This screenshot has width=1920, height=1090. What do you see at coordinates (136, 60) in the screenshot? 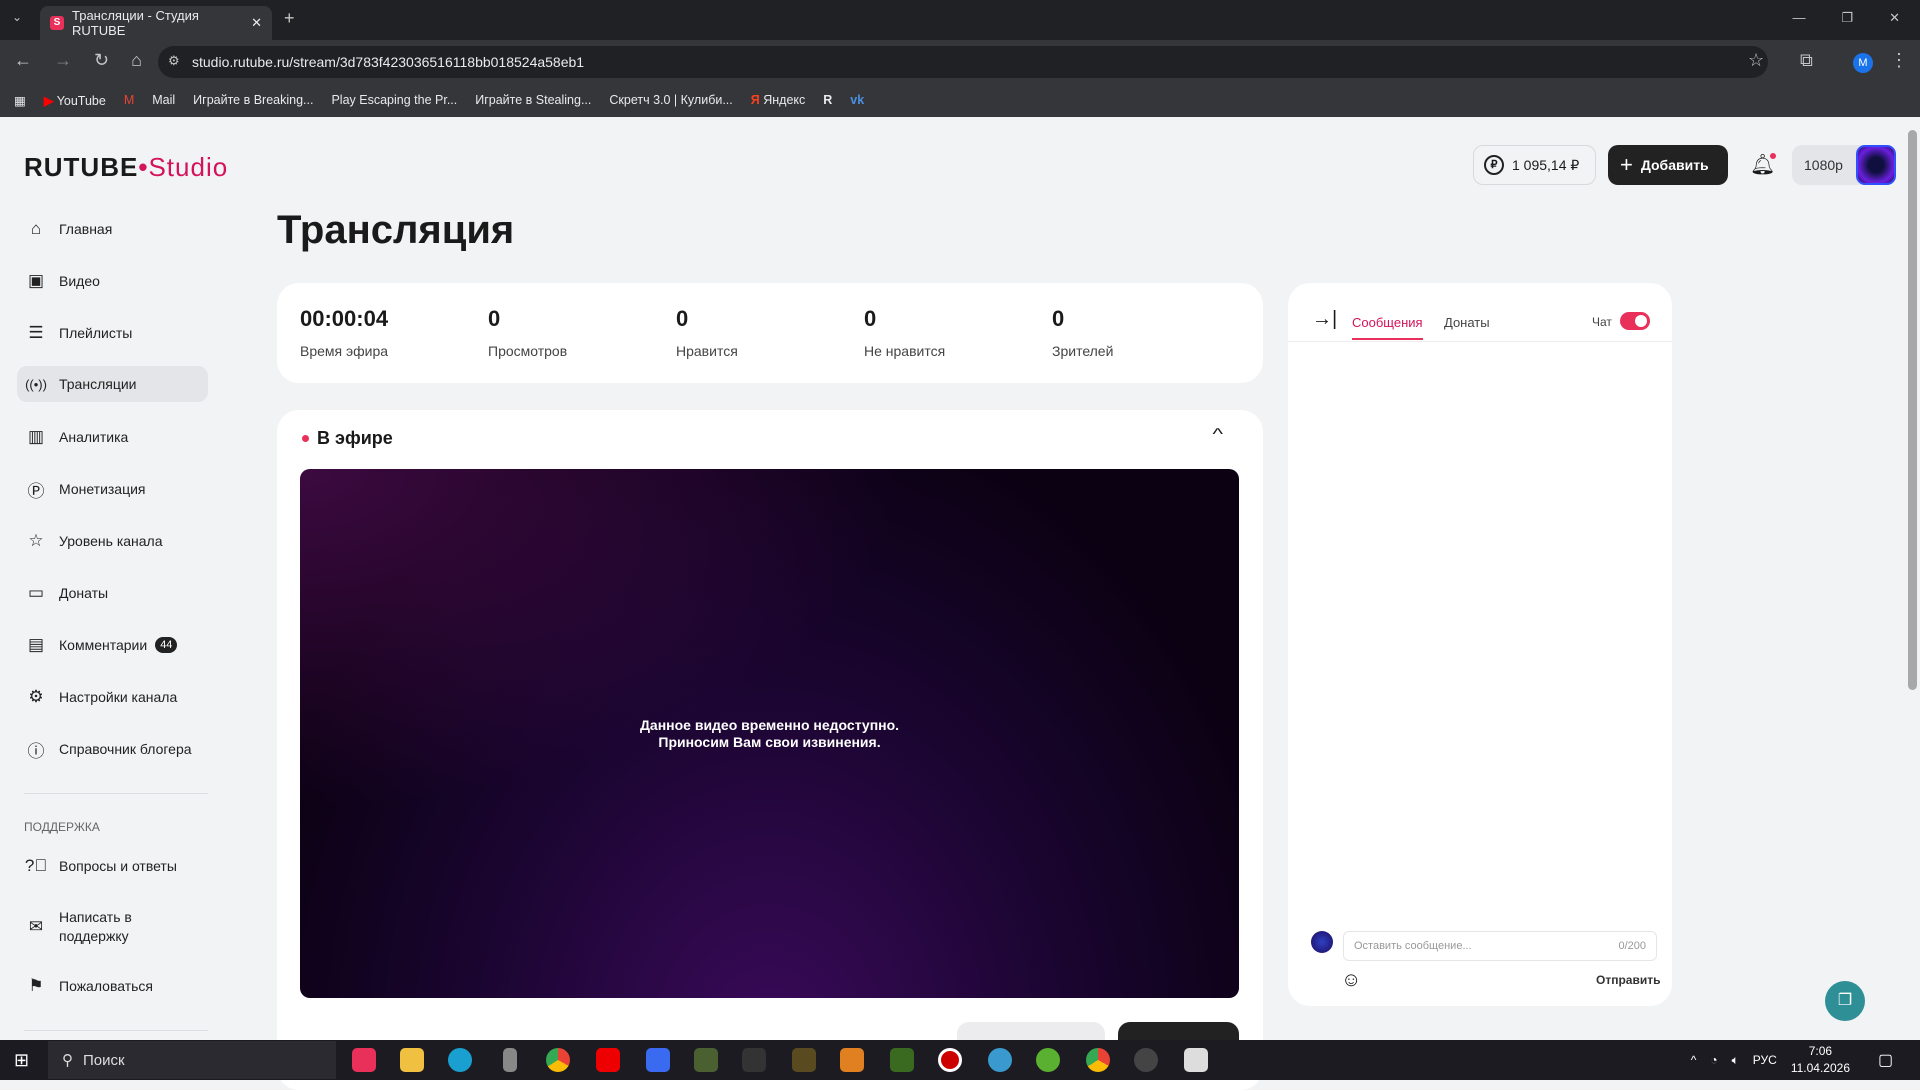
I see `home-icon: ⌂` at bounding box center [136, 60].